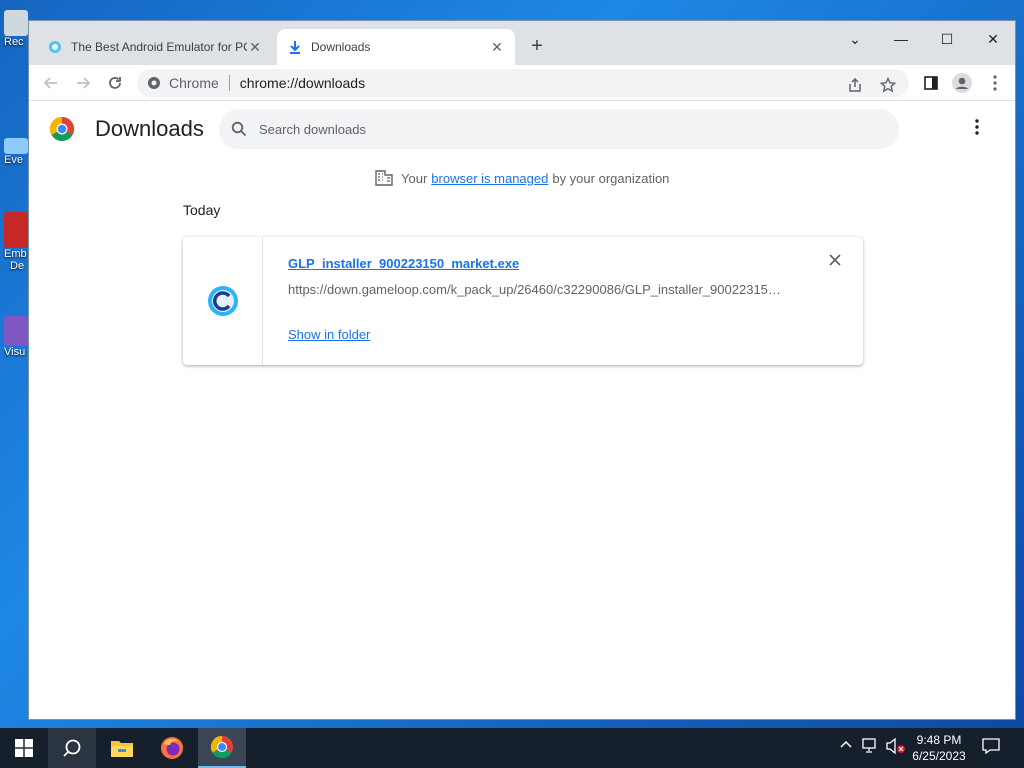 This screenshot has width=1024, height=768. Describe the element at coordinates (939, 756) in the screenshot. I see `clock-date: 6/25/2023` at that location.